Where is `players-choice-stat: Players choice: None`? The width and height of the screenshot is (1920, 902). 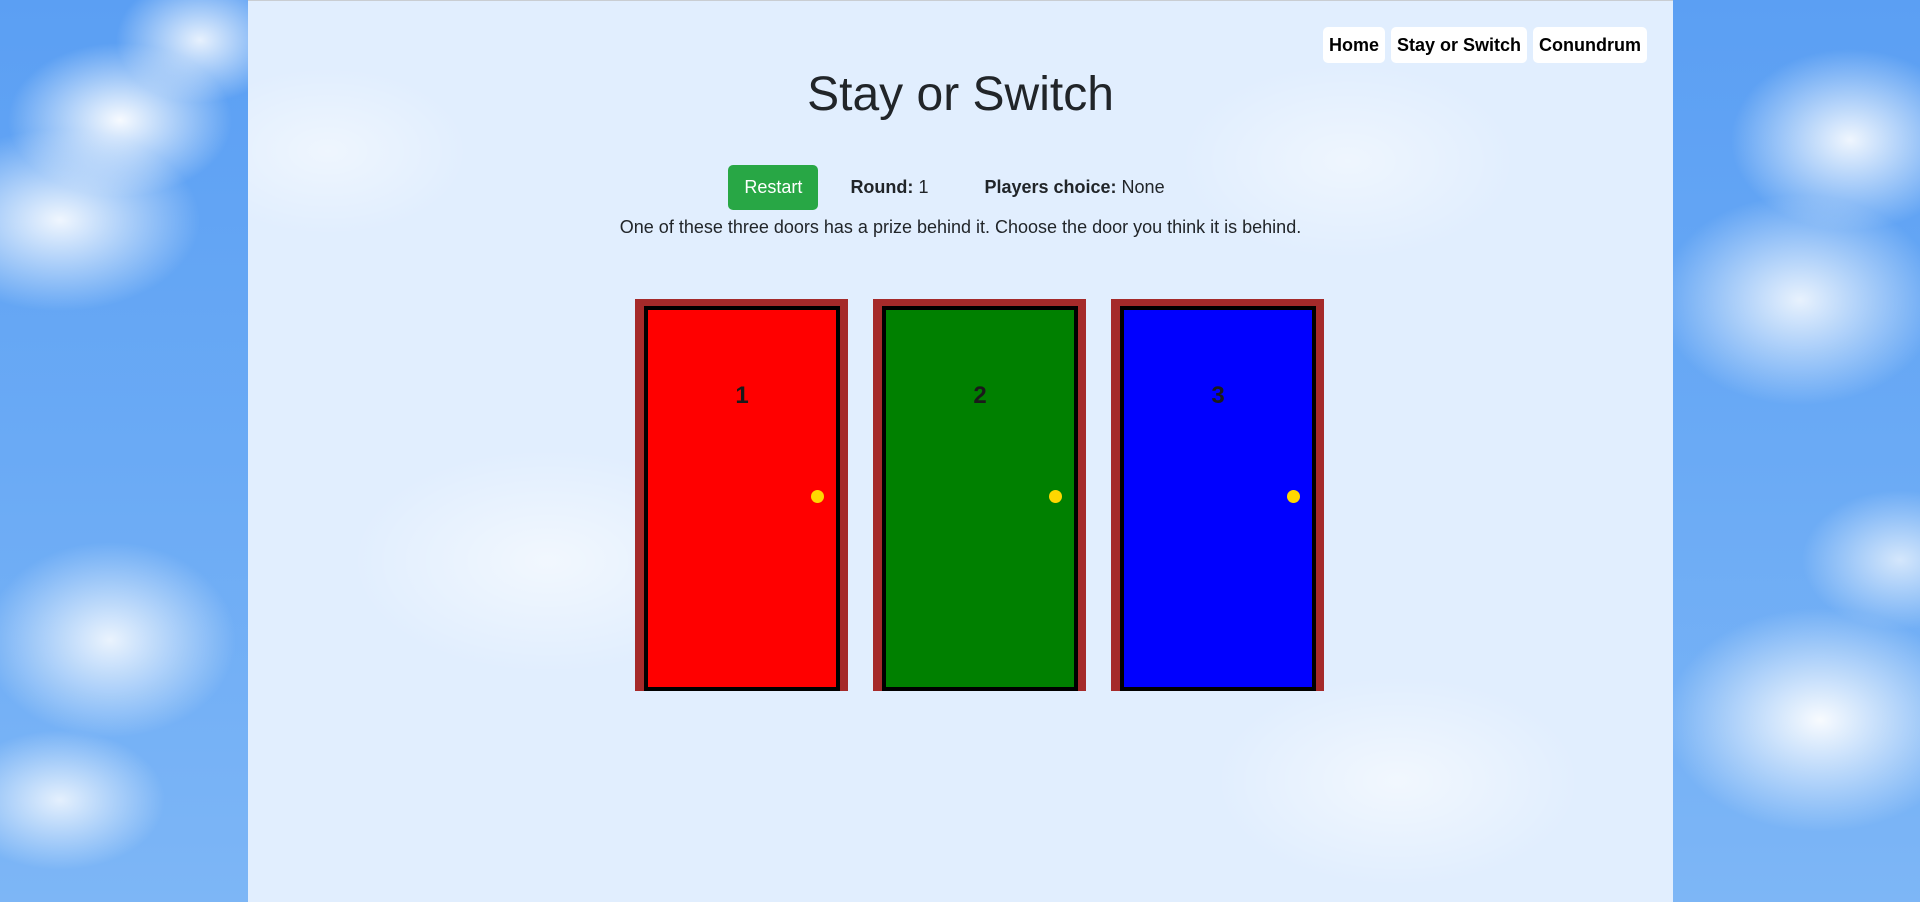 players-choice-stat: Players choice: None is located at coordinates (1074, 187).